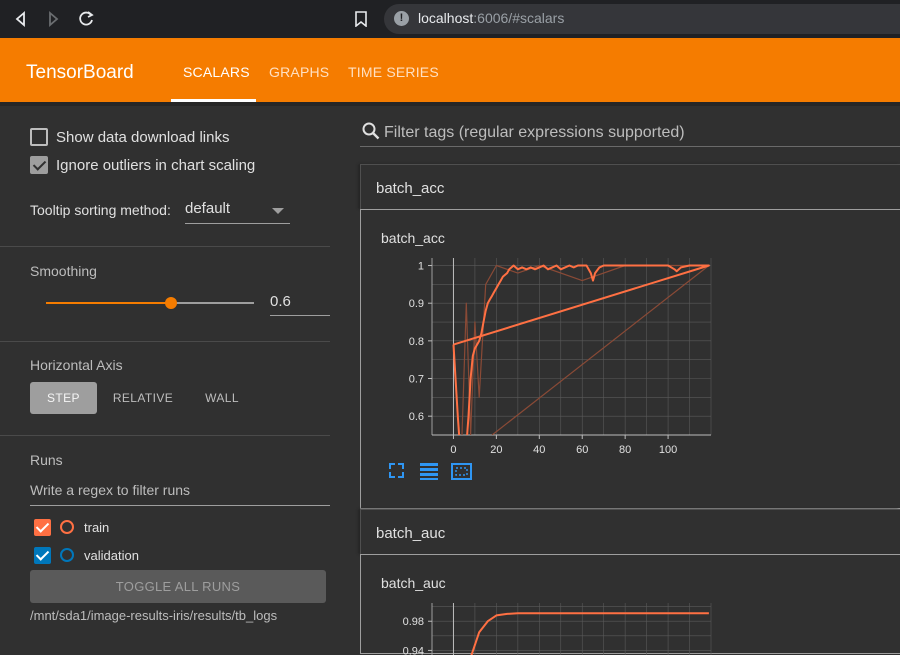 The width and height of the screenshot is (900, 655). I want to click on toggle-all-runs-button: TOGGLE ALL RUNS, so click(178, 586).